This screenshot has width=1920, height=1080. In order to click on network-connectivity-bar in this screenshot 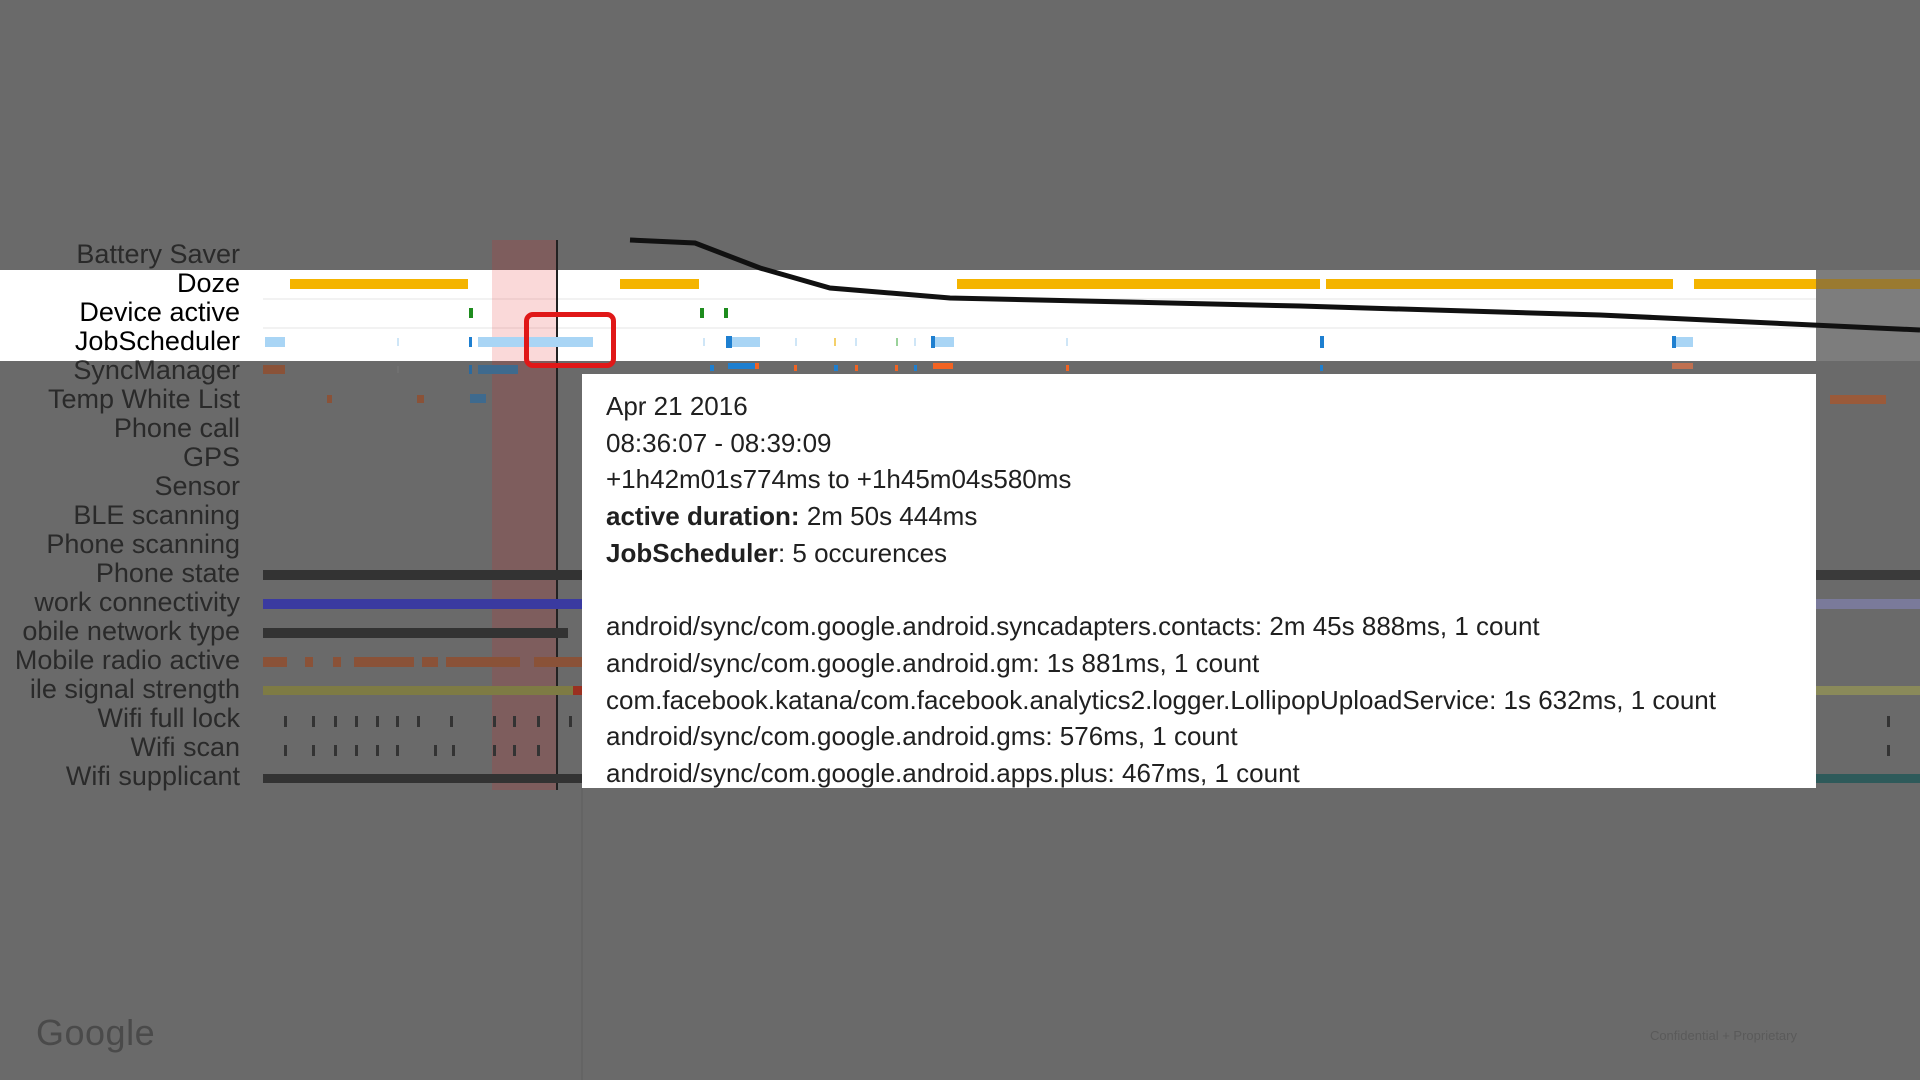, I will do `click(423, 604)`.